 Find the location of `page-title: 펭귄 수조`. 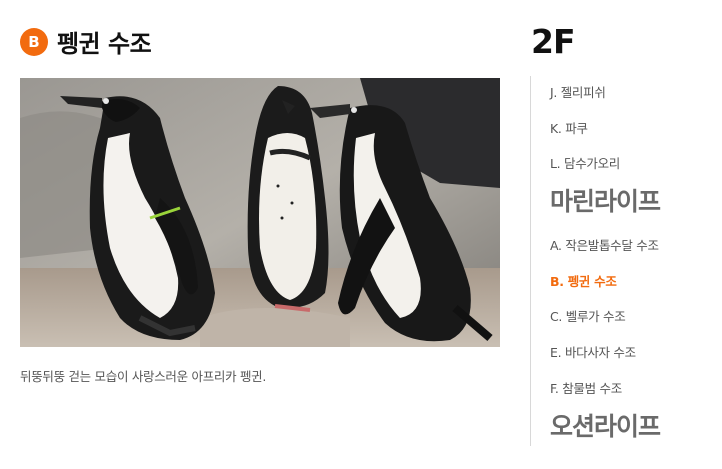

page-title: 펭귄 수조 is located at coordinates (104, 44).